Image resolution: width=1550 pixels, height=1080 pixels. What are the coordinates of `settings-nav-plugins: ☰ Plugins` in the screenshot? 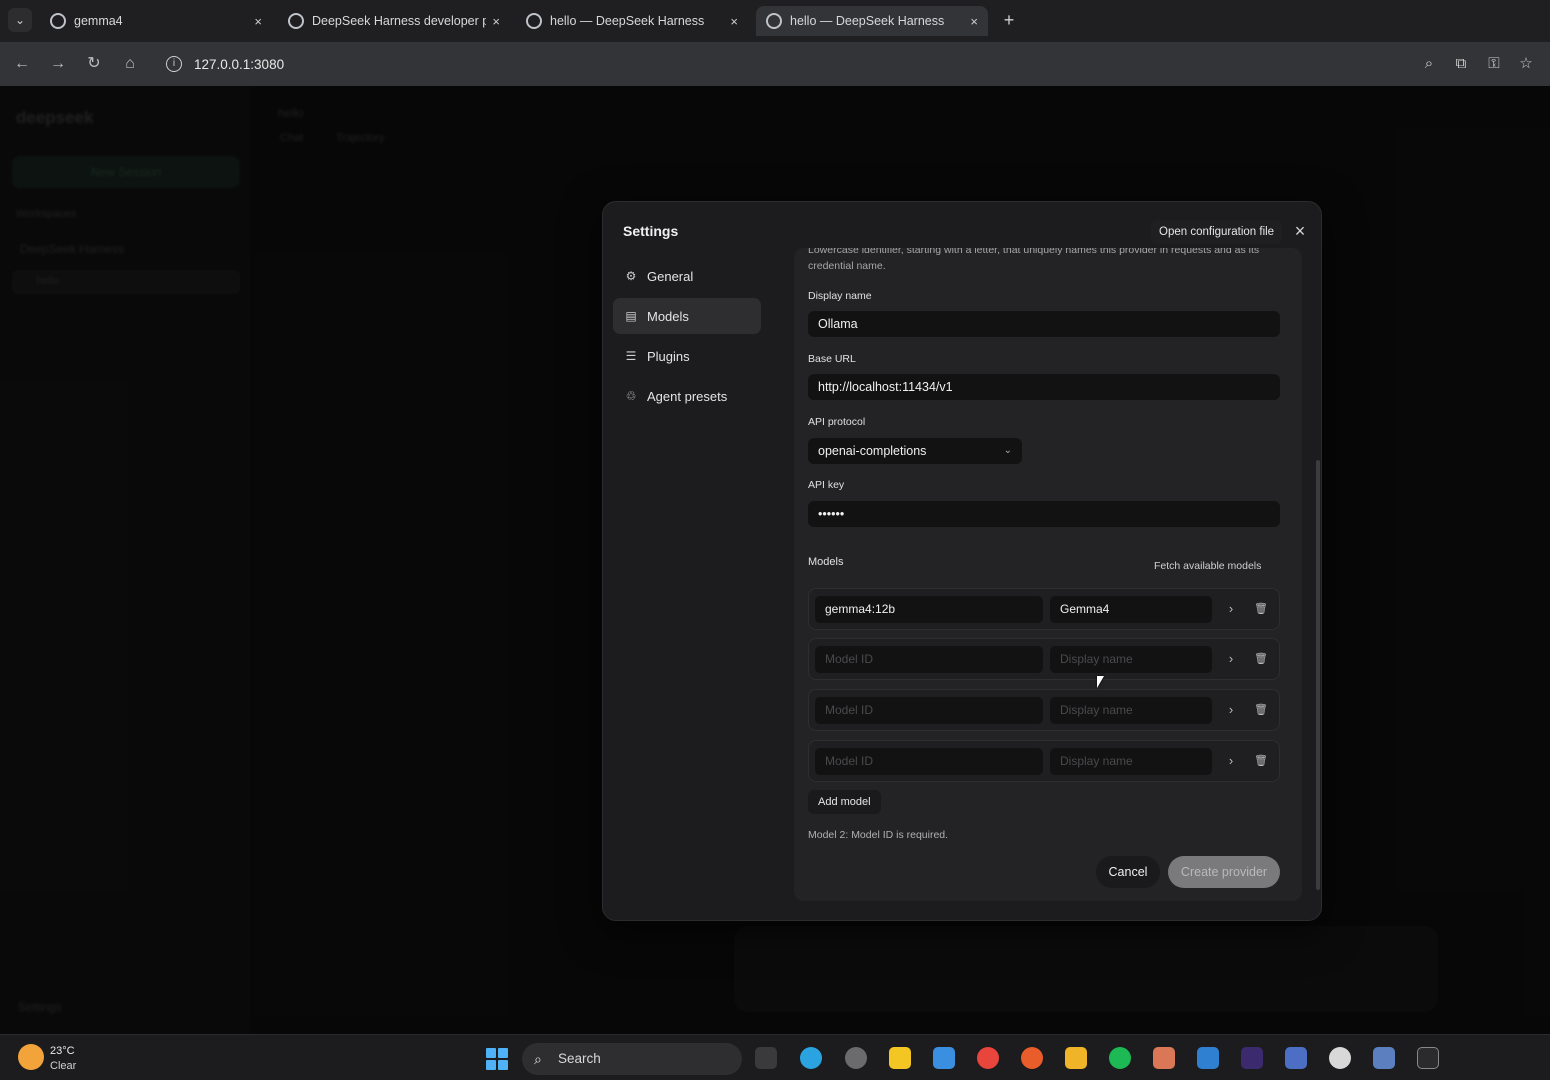 It's located at (687, 356).